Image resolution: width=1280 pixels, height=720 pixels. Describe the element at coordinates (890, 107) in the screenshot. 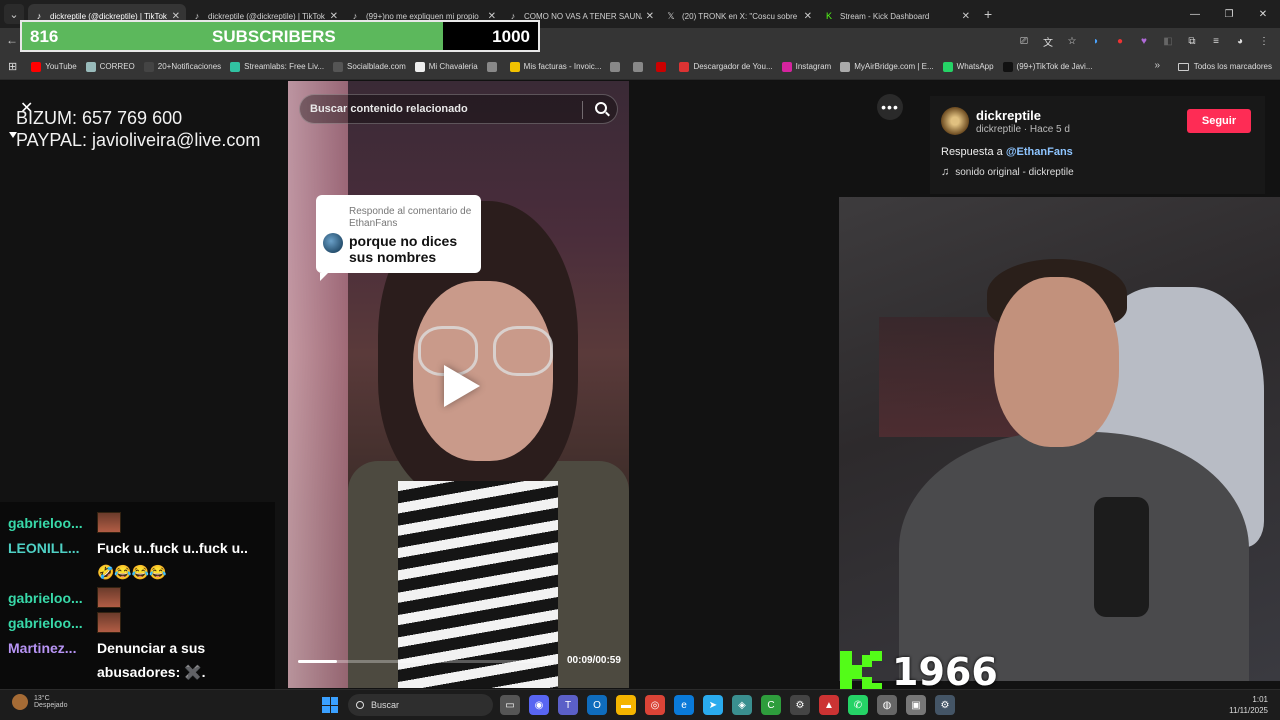

I see `more-options-icon: •••` at that location.